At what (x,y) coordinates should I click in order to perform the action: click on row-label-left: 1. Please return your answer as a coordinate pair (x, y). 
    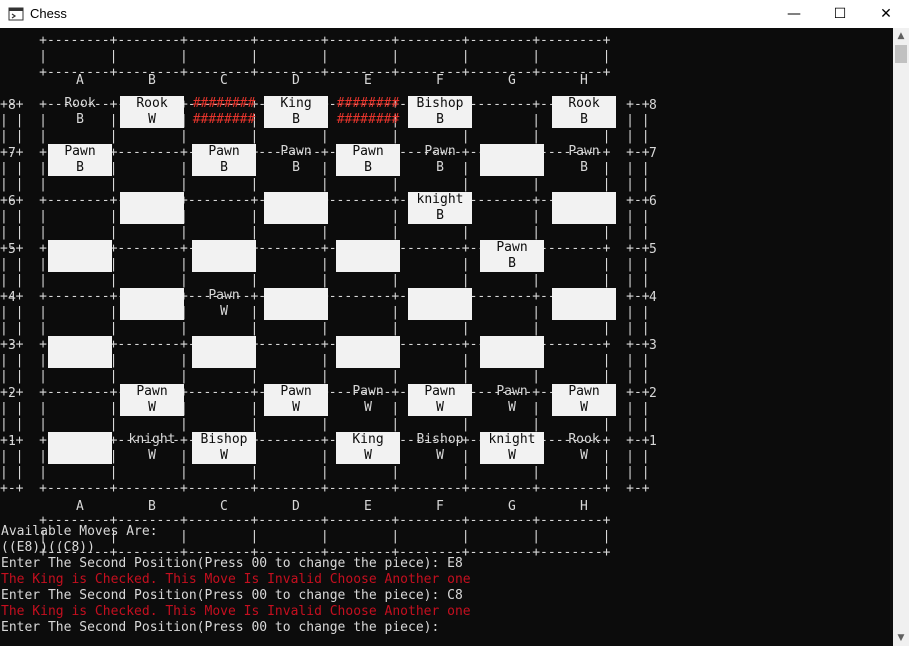
    Looking at the image, I should click on (12, 441).